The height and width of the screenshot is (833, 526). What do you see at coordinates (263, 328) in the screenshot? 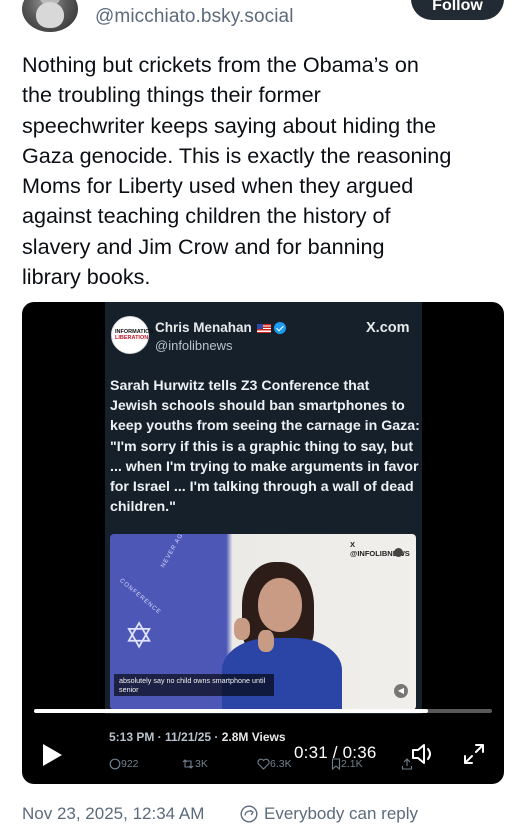
I see `us-flag-icon` at bounding box center [263, 328].